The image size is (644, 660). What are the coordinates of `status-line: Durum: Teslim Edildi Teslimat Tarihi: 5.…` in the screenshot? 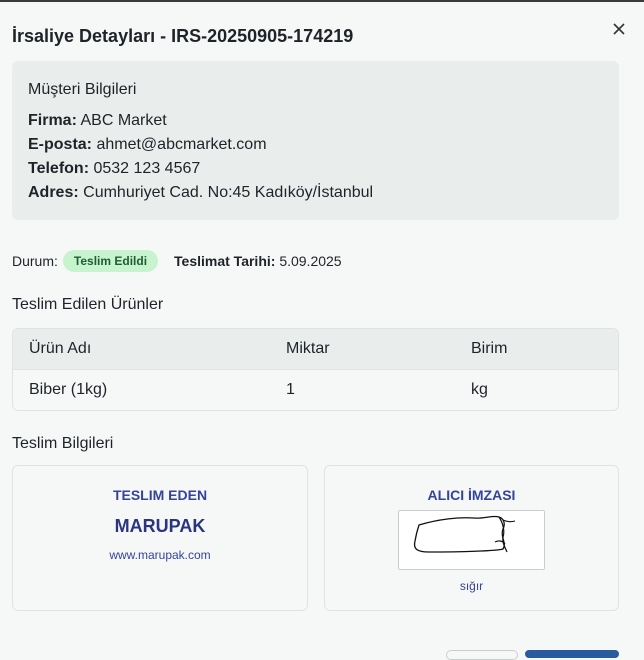 It's located at (177, 261).